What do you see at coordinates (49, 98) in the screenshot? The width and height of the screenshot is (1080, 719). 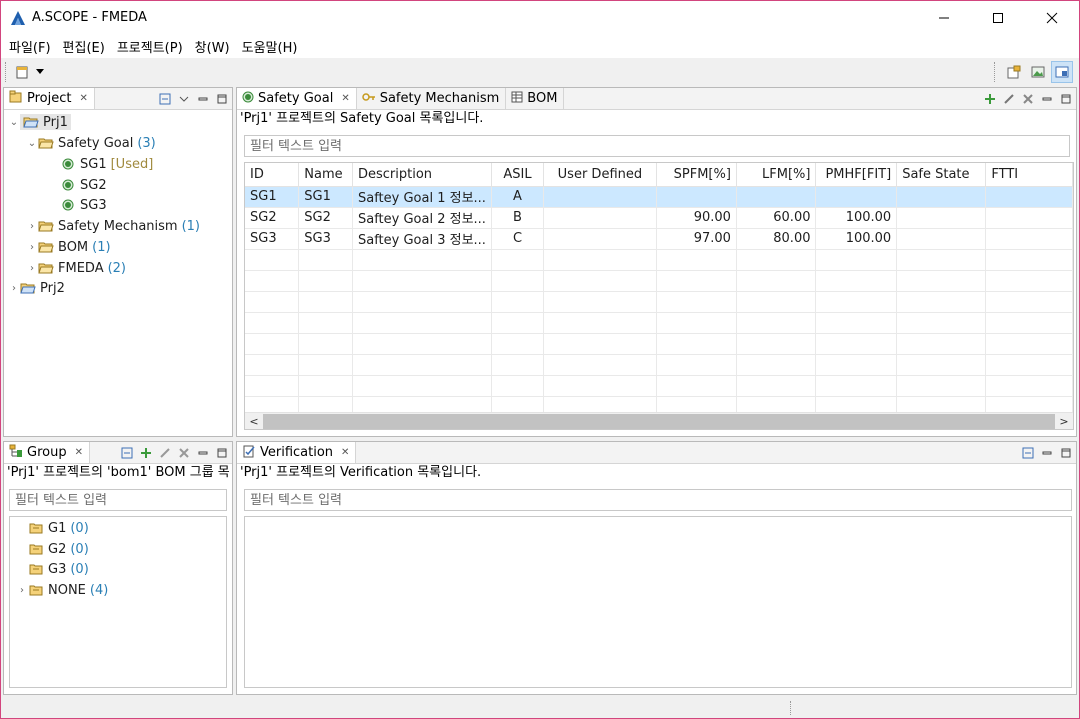 I see `tab-project: Project ✕` at bounding box center [49, 98].